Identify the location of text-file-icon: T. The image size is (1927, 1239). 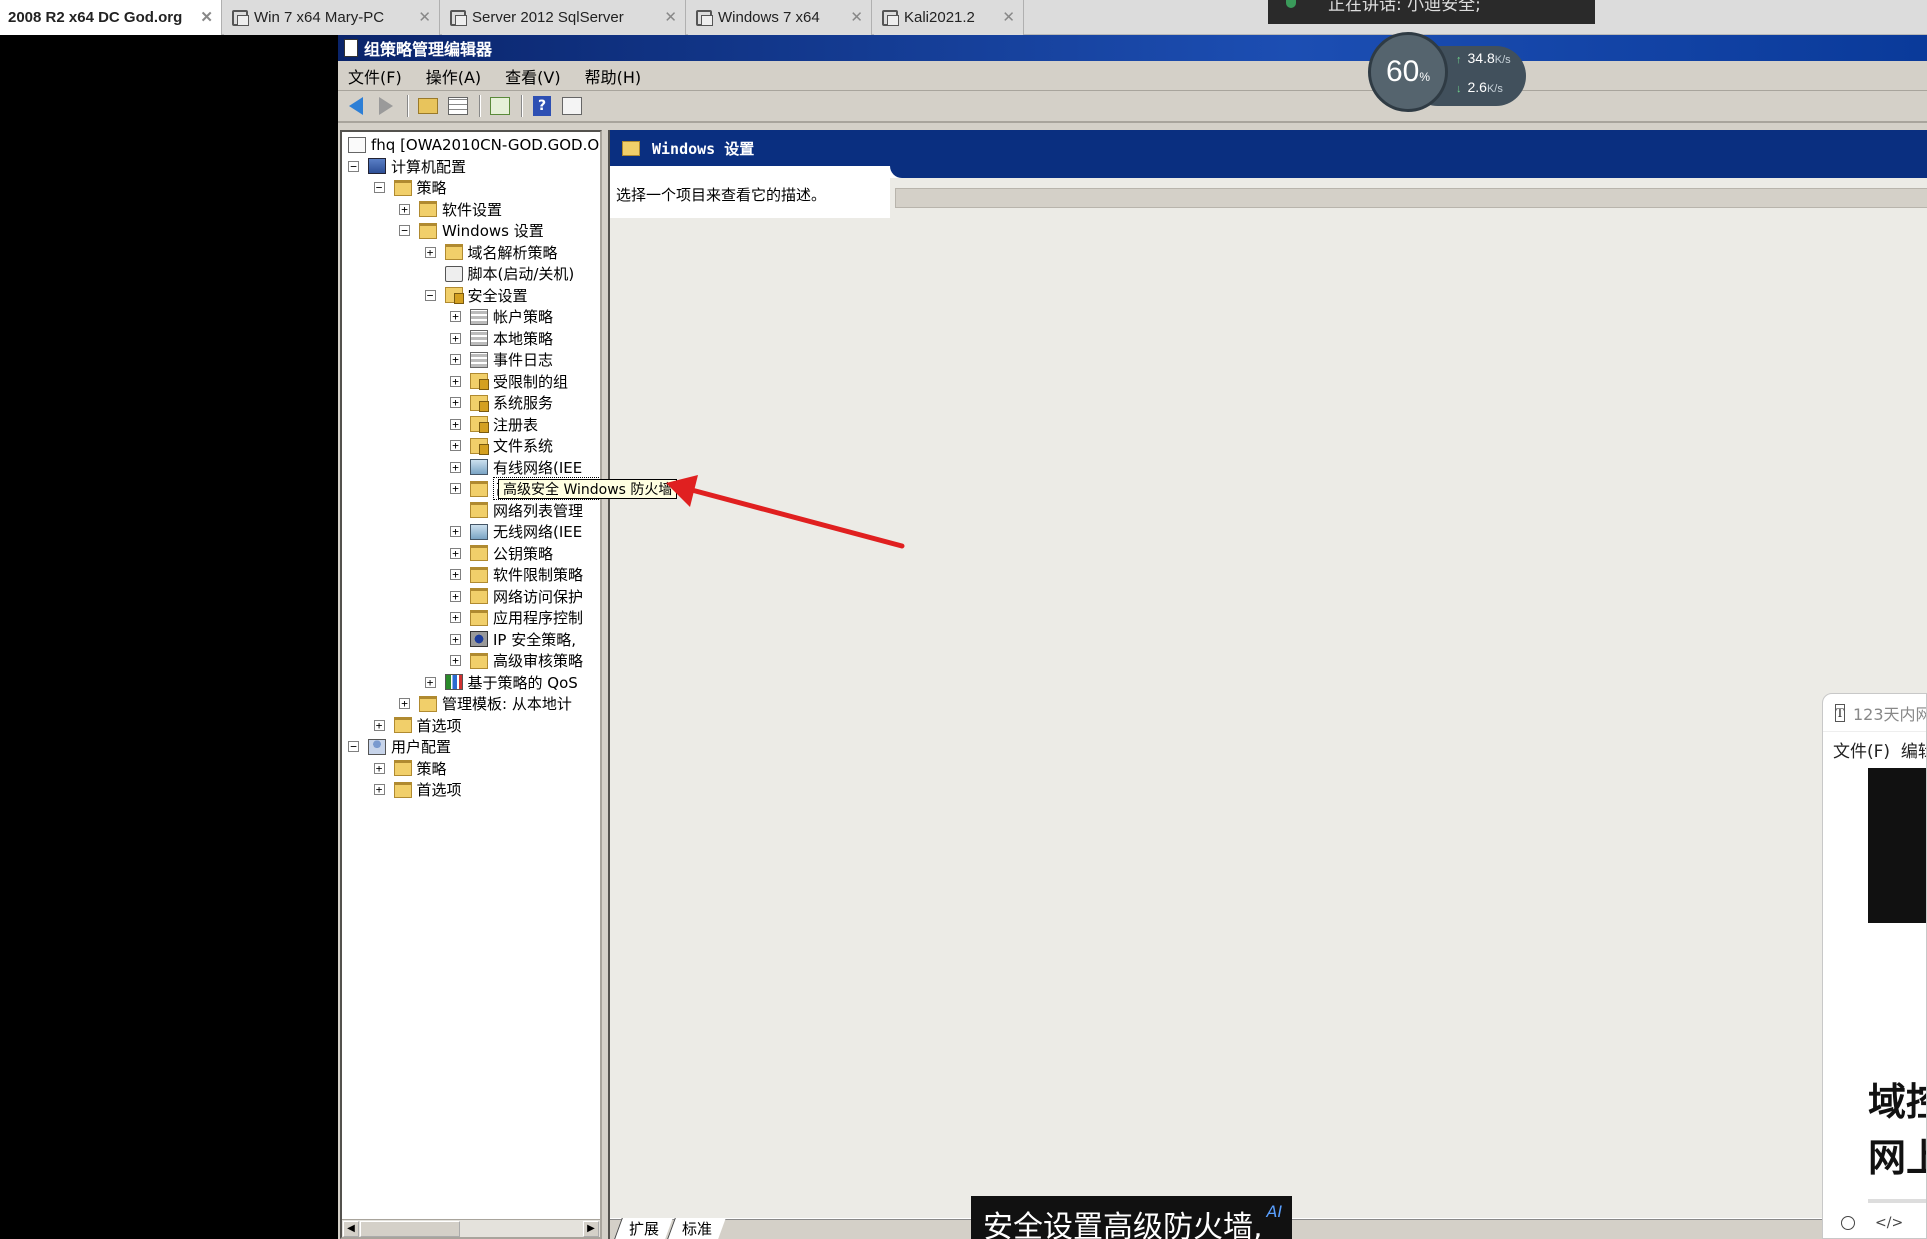
(1840, 712).